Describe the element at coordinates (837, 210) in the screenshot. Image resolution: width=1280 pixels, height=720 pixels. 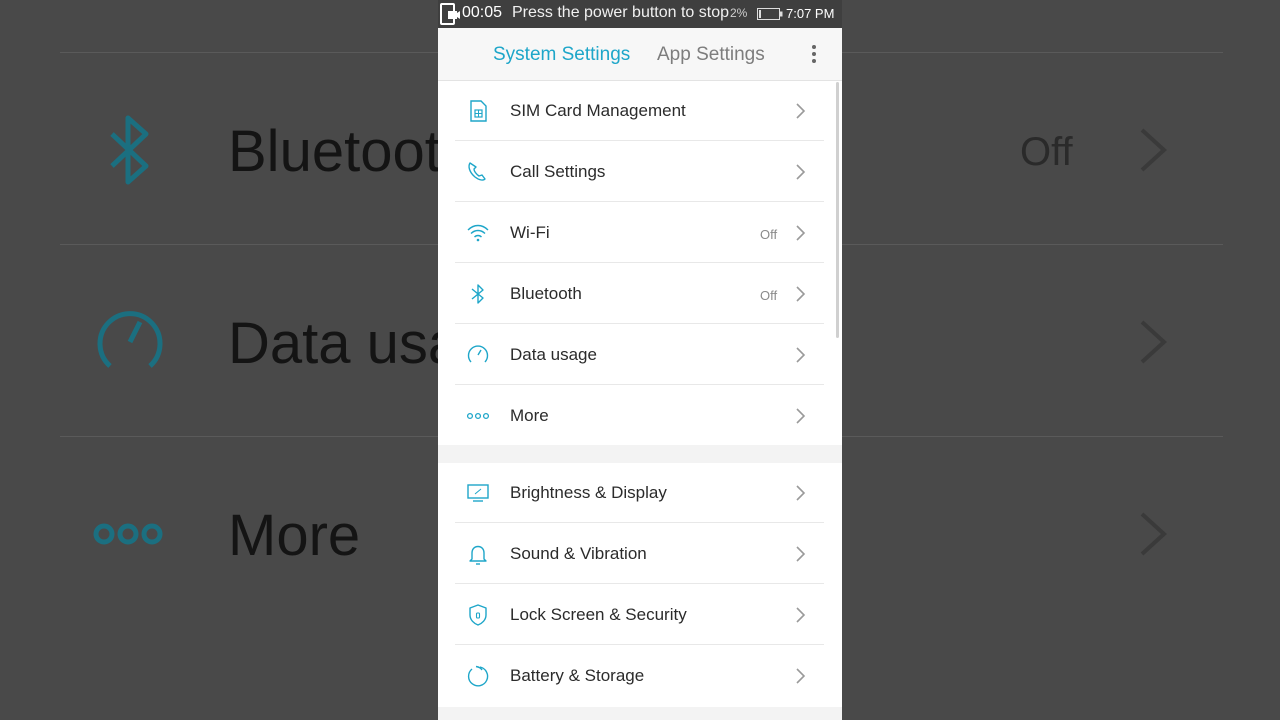
I see `scrollbar` at that location.